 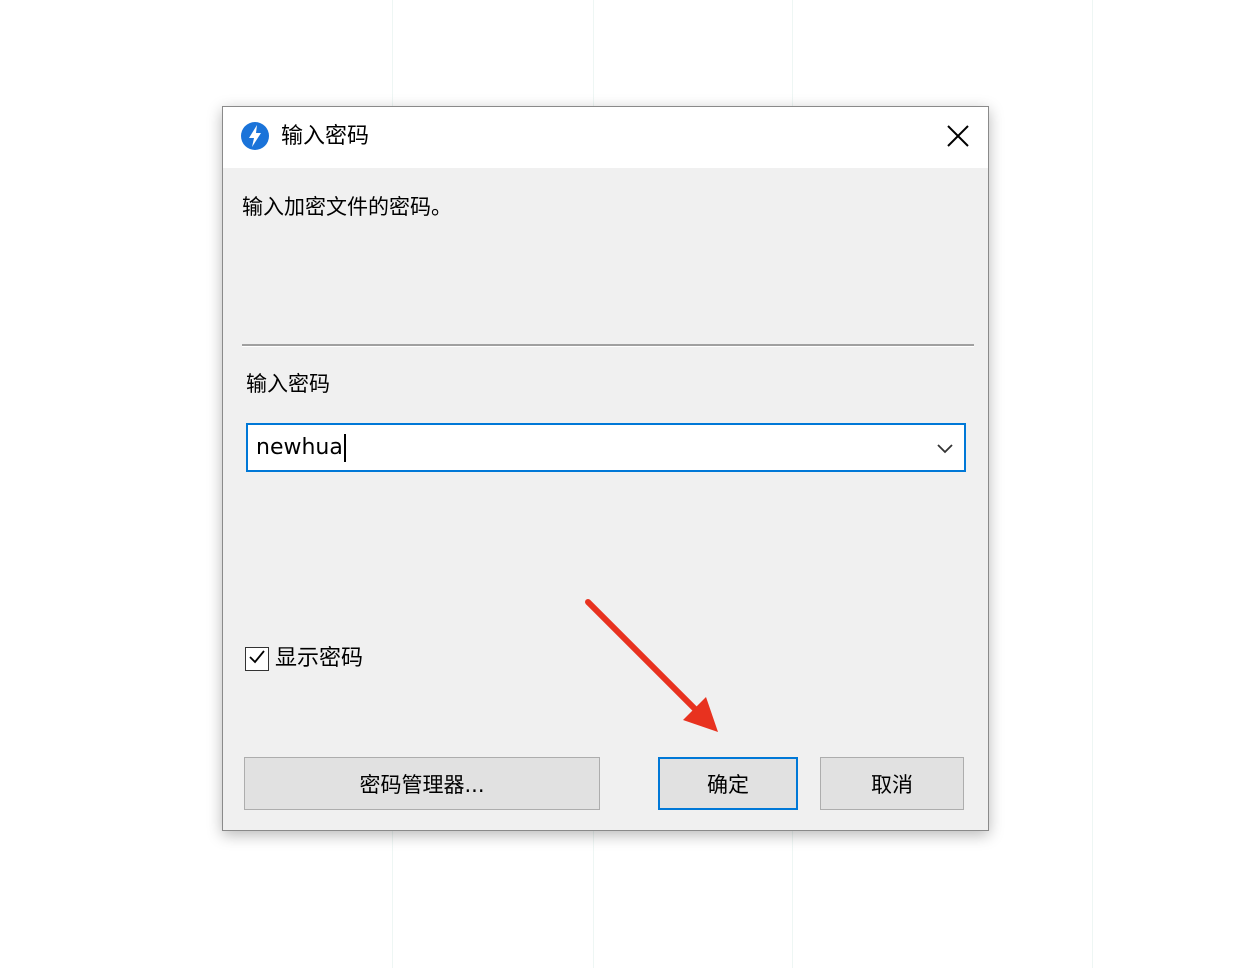 I want to click on close-button, so click(x=958, y=137).